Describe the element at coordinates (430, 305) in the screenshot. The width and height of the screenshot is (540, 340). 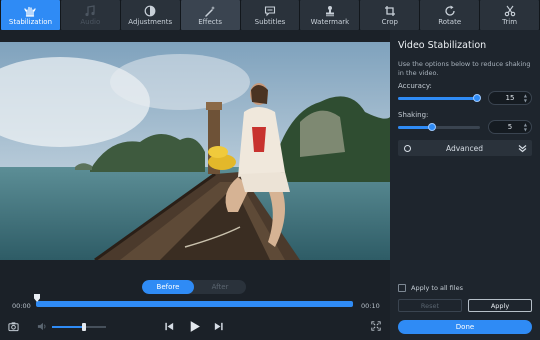
I see `reset-button: Reset` at that location.